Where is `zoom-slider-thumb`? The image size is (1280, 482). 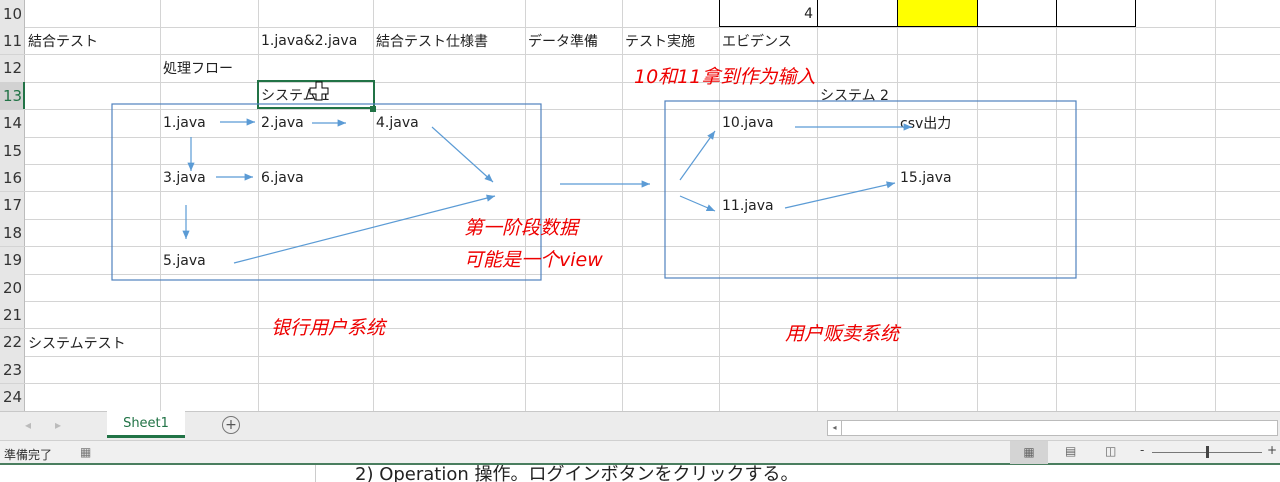
zoom-slider-thumb is located at coordinates (1207, 452).